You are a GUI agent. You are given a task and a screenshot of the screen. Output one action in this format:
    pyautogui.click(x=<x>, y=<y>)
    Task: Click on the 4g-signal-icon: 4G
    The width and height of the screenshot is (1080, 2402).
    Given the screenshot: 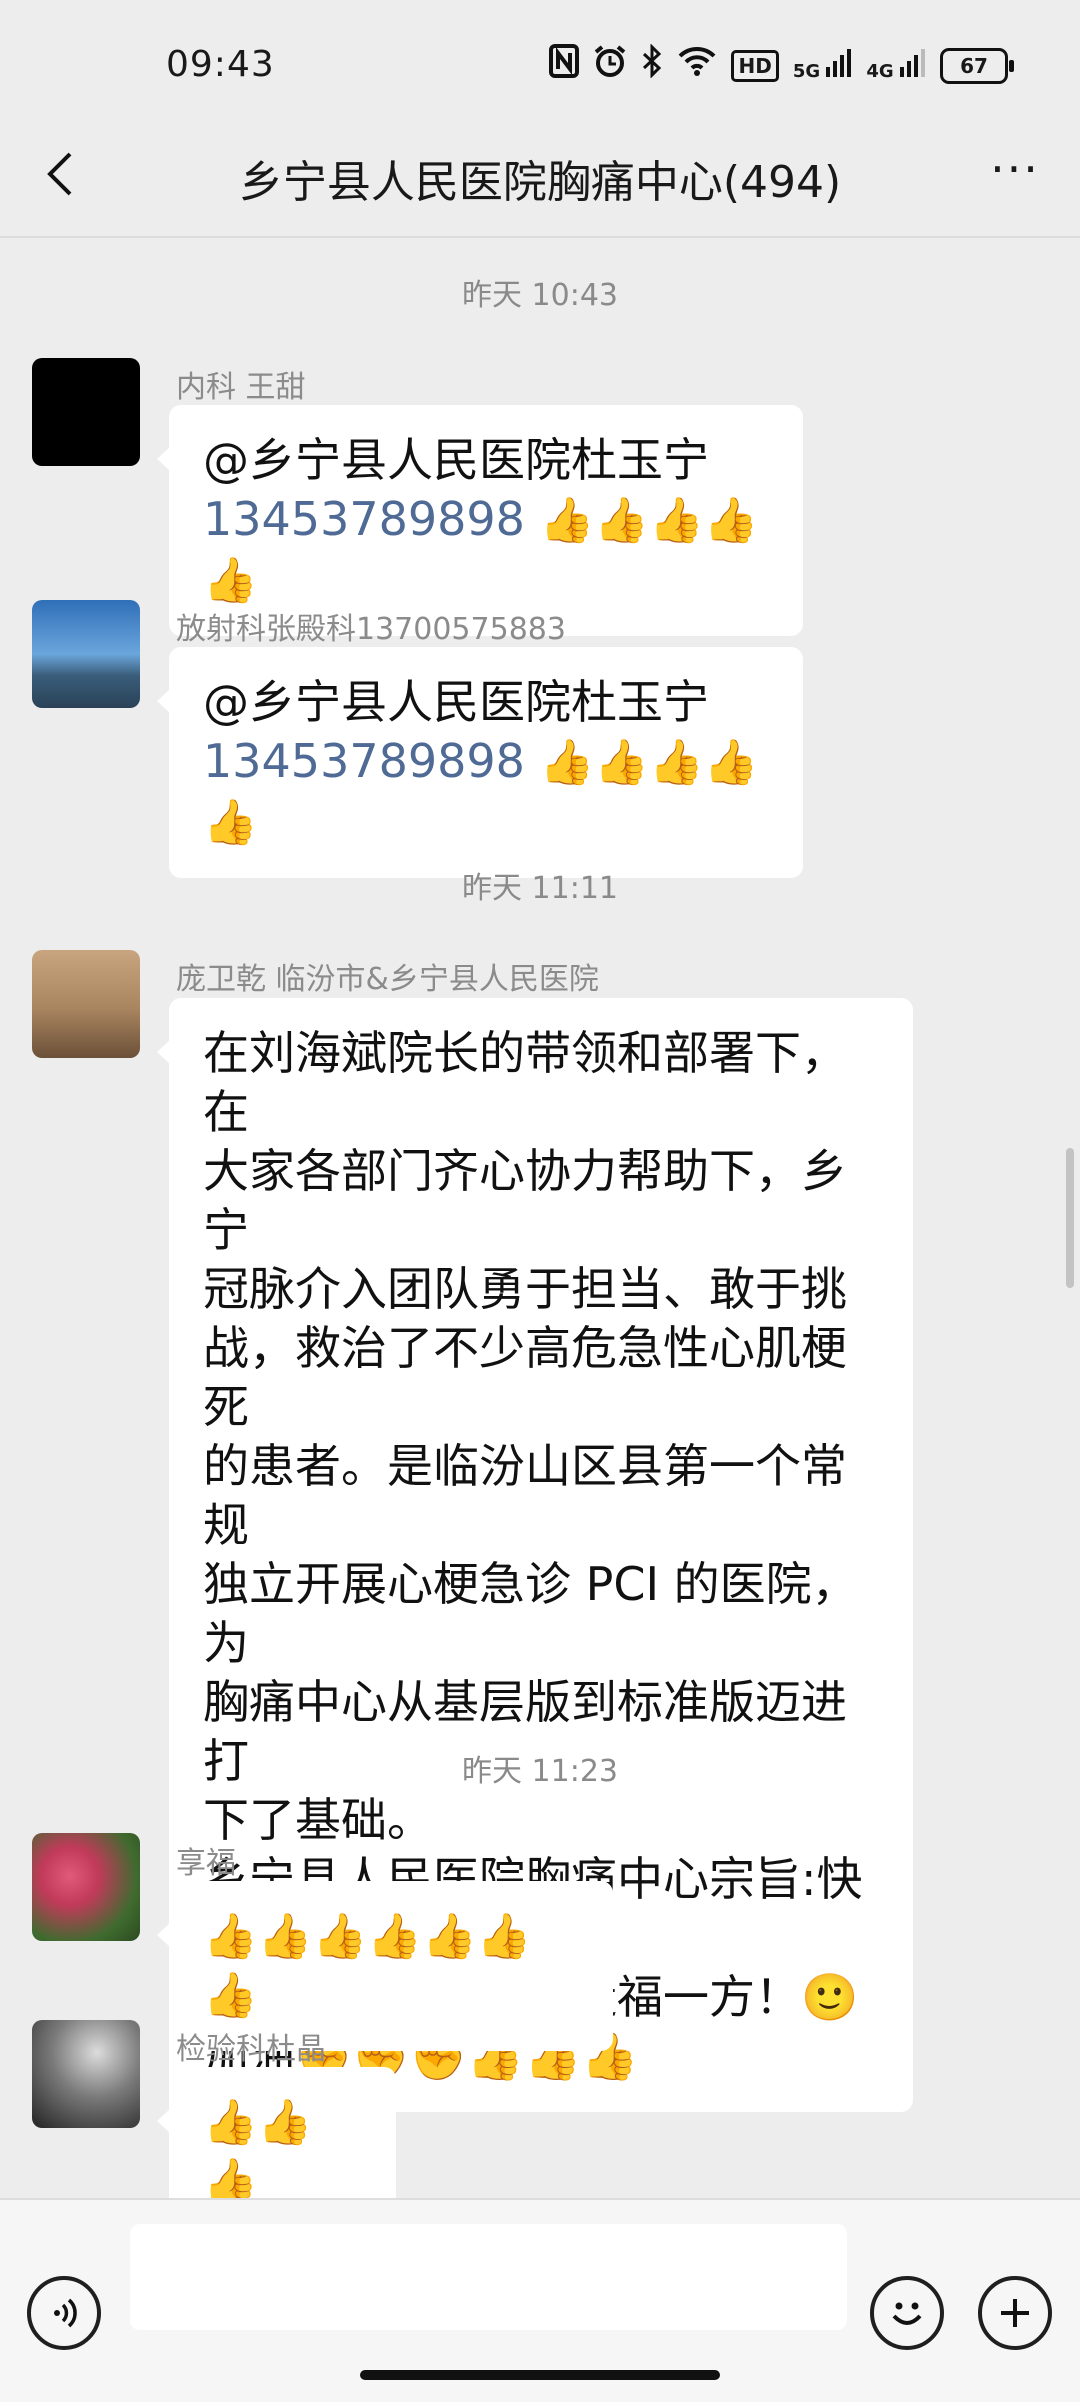 What is the action you would take?
    pyautogui.click(x=896, y=65)
    